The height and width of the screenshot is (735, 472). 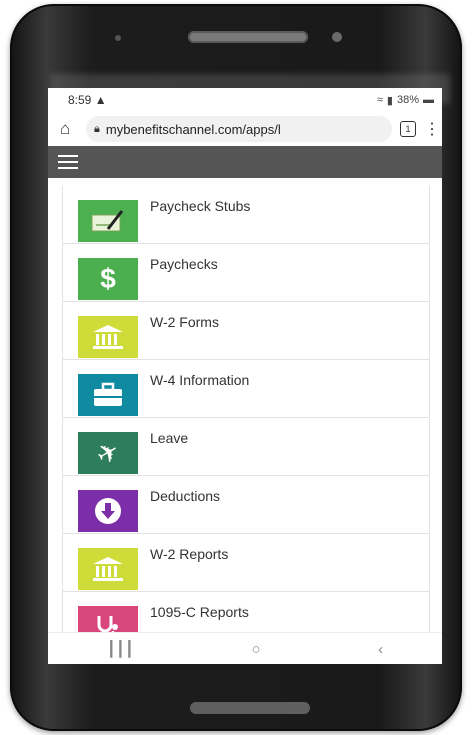 I want to click on browser-toolbar: ⌂ 🔒︎ mybenefitschannel.com/apps/l 1 ⋮, so click(x=245, y=129).